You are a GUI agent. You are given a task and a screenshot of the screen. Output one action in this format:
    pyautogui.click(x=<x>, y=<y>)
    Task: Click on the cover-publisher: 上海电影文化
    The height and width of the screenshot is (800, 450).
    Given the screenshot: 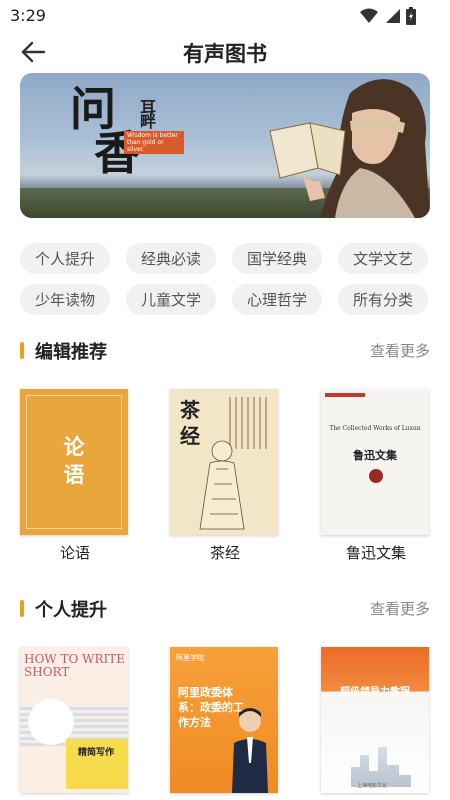 What is the action you would take?
    pyautogui.click(x=372, y=786)
    